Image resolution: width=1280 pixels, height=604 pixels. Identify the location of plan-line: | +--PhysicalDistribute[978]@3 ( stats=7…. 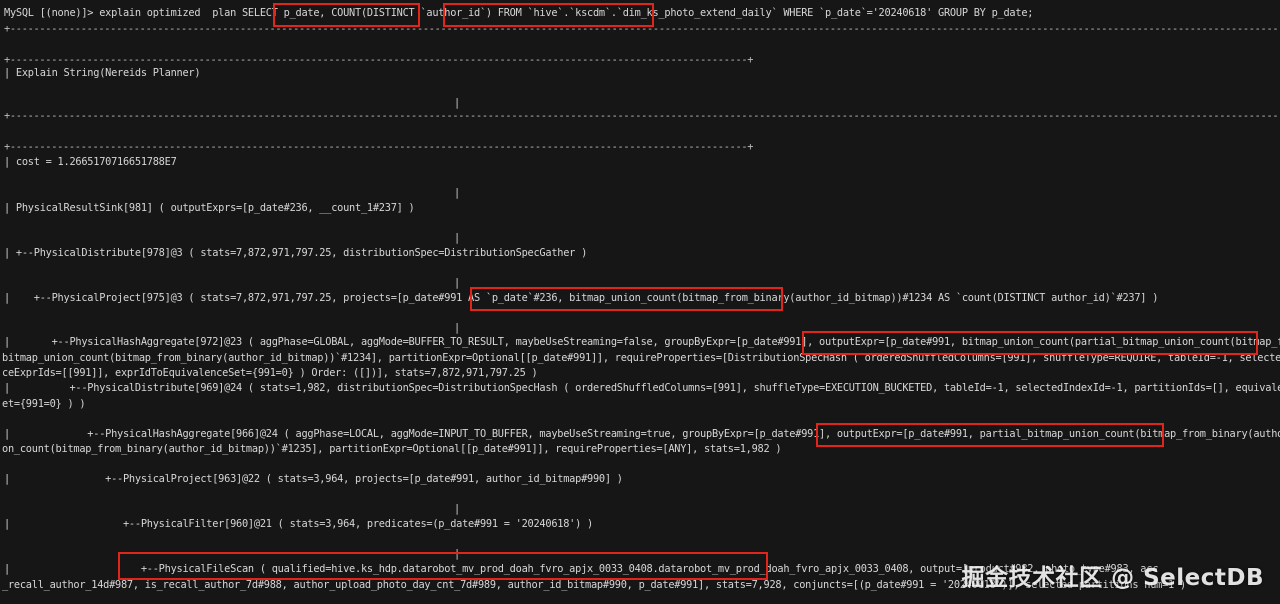
(296, 253).